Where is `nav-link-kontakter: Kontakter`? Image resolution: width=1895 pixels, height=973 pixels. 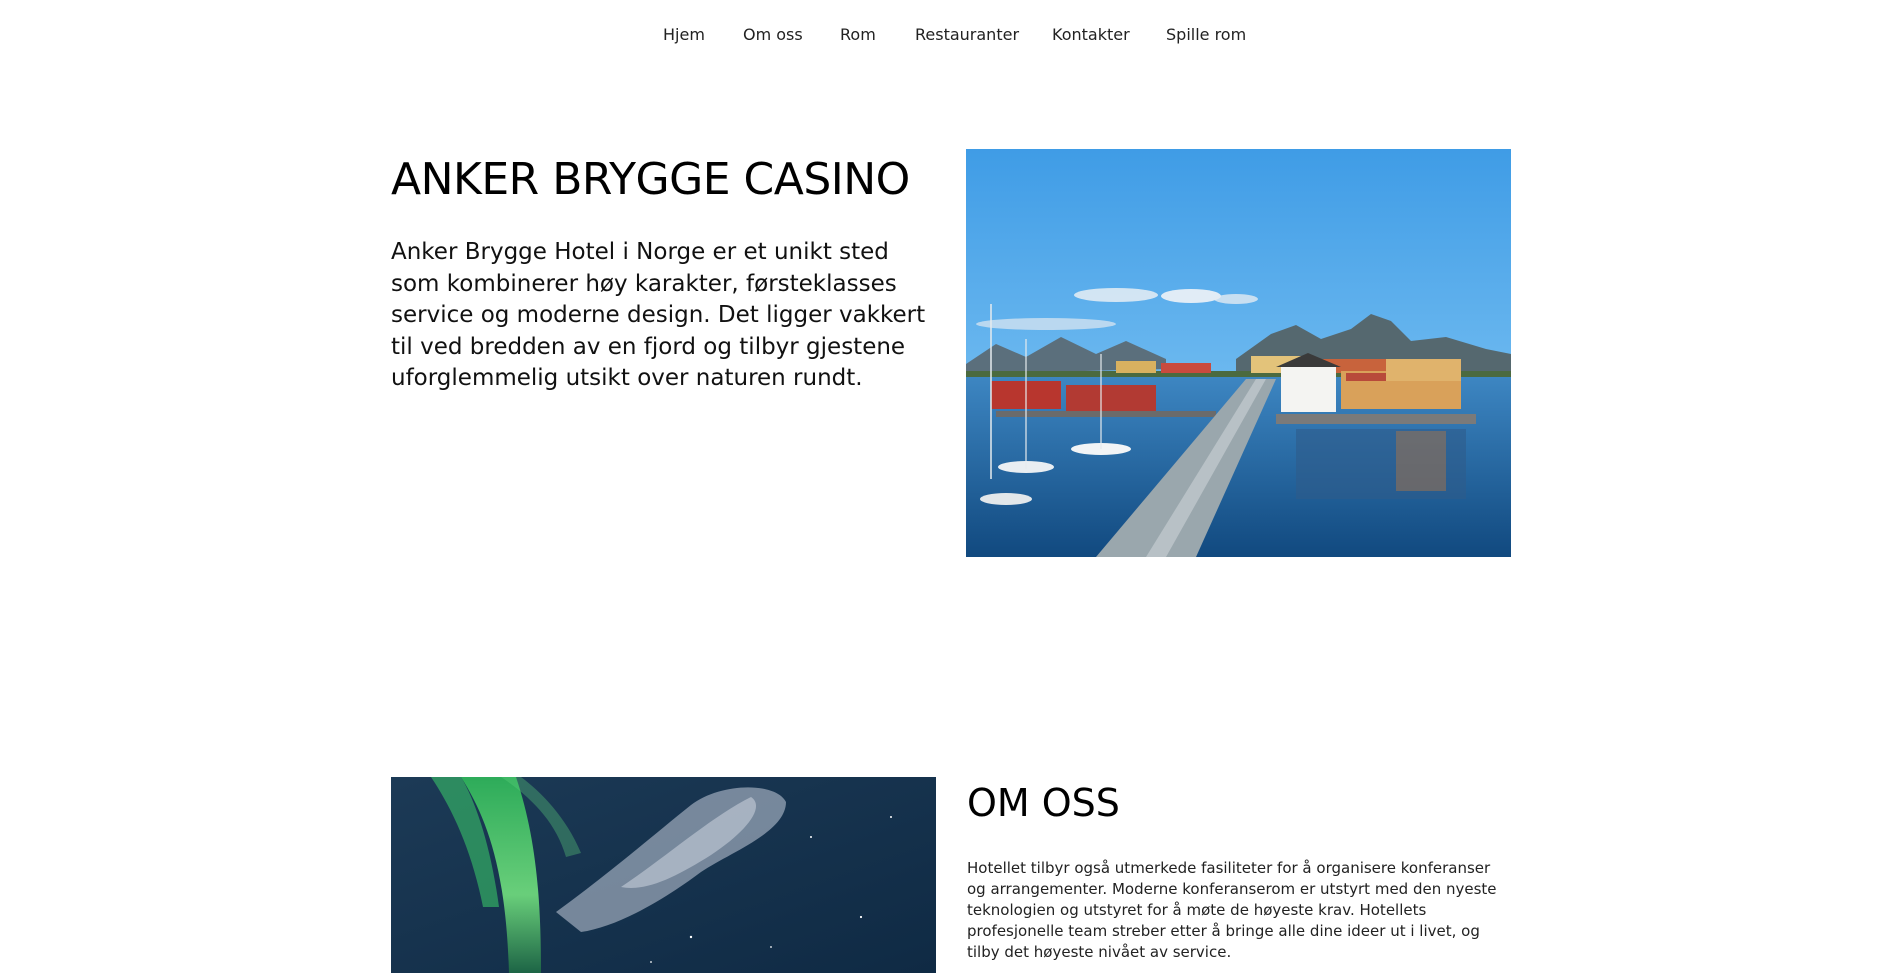 nav-link-kontakter: Kontakter is located at coordinates (1091, 35).